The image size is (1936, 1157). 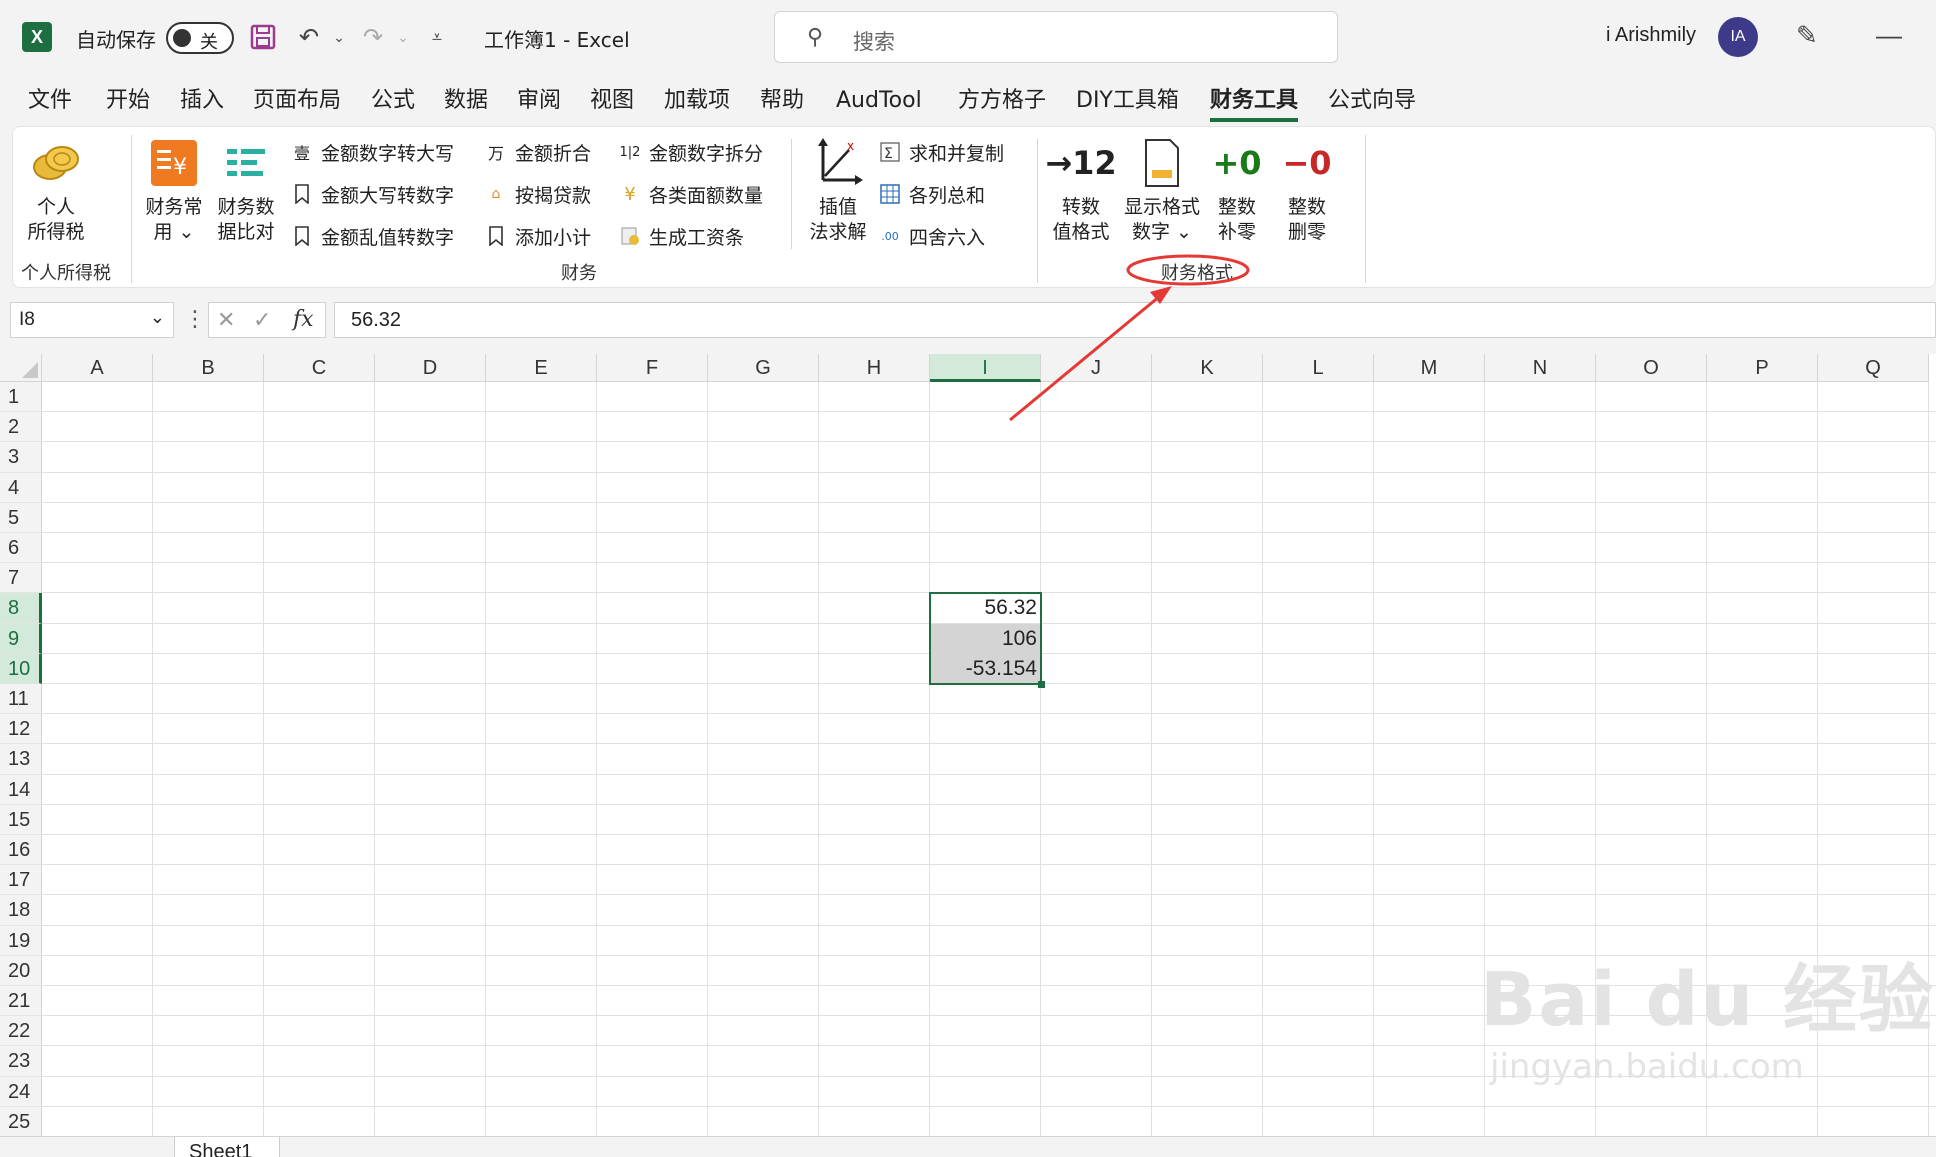 What do you see at coordinates (262, 320) in the screenshot?
I see `confirm-icon: ✓` at bounding box center [262, 320].